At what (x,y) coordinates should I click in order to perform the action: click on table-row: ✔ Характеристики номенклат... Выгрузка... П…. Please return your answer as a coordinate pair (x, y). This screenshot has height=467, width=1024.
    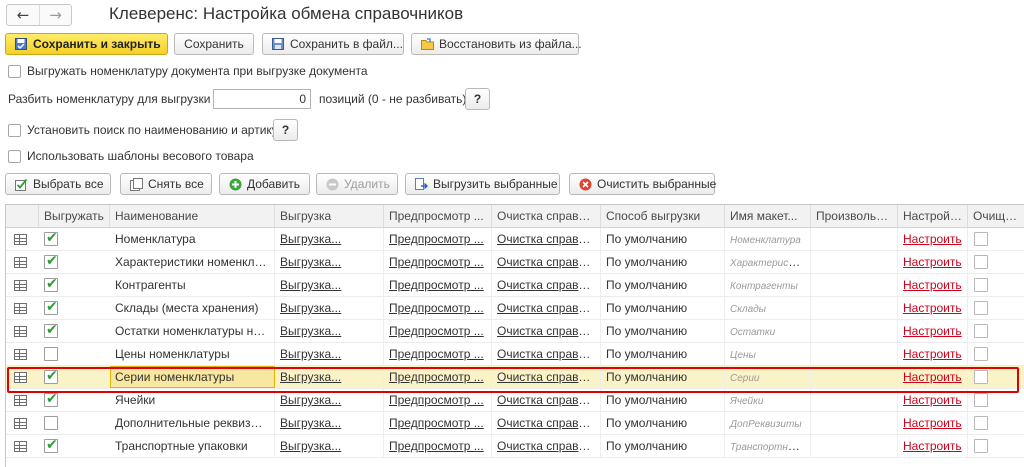
    Looking at the image, I should click on (515, 262).